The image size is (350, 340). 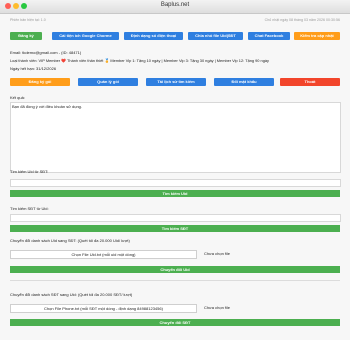 I want to click on window-title: Baplus.net, so click(x=175, y=5).